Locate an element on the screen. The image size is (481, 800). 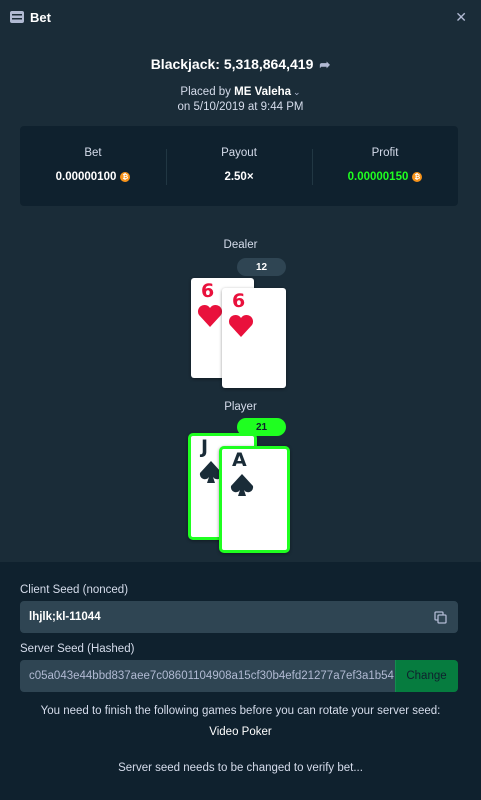
chevron-down-icon: ⌄ is located at coordinates (297, 92).